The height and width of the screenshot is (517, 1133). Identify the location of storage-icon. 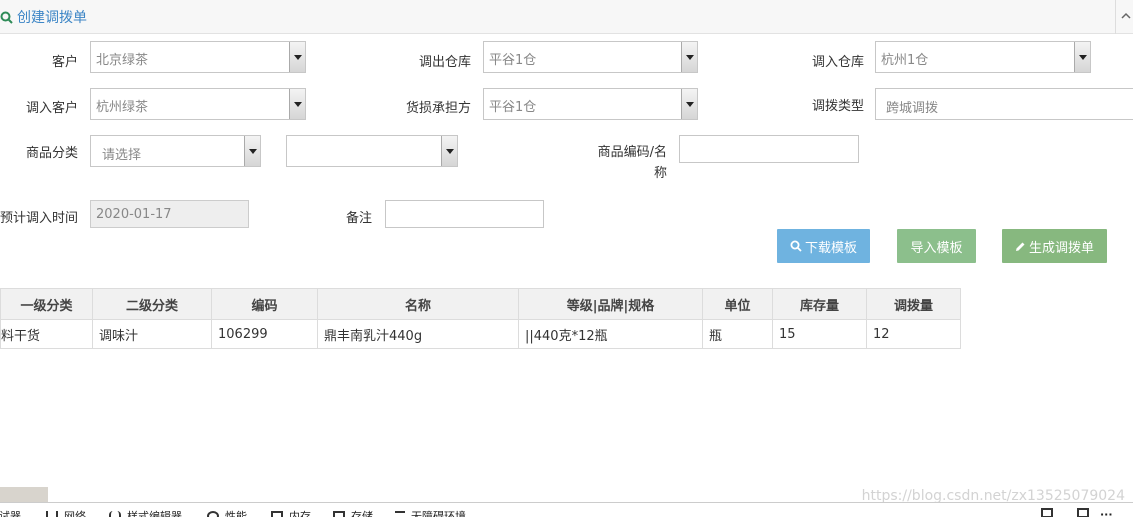
(339, 514).